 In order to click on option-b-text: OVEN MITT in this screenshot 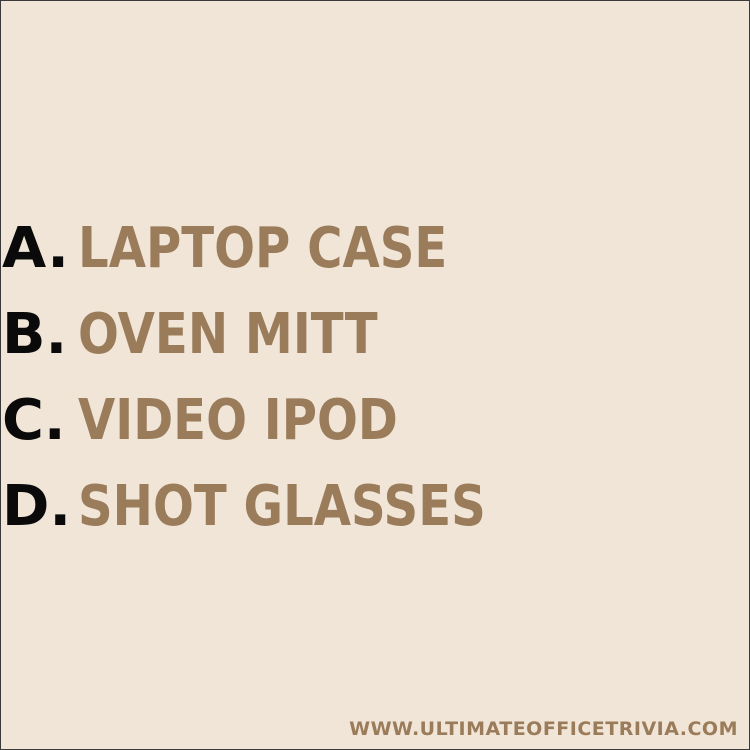, I will do `click(228, 334)`.